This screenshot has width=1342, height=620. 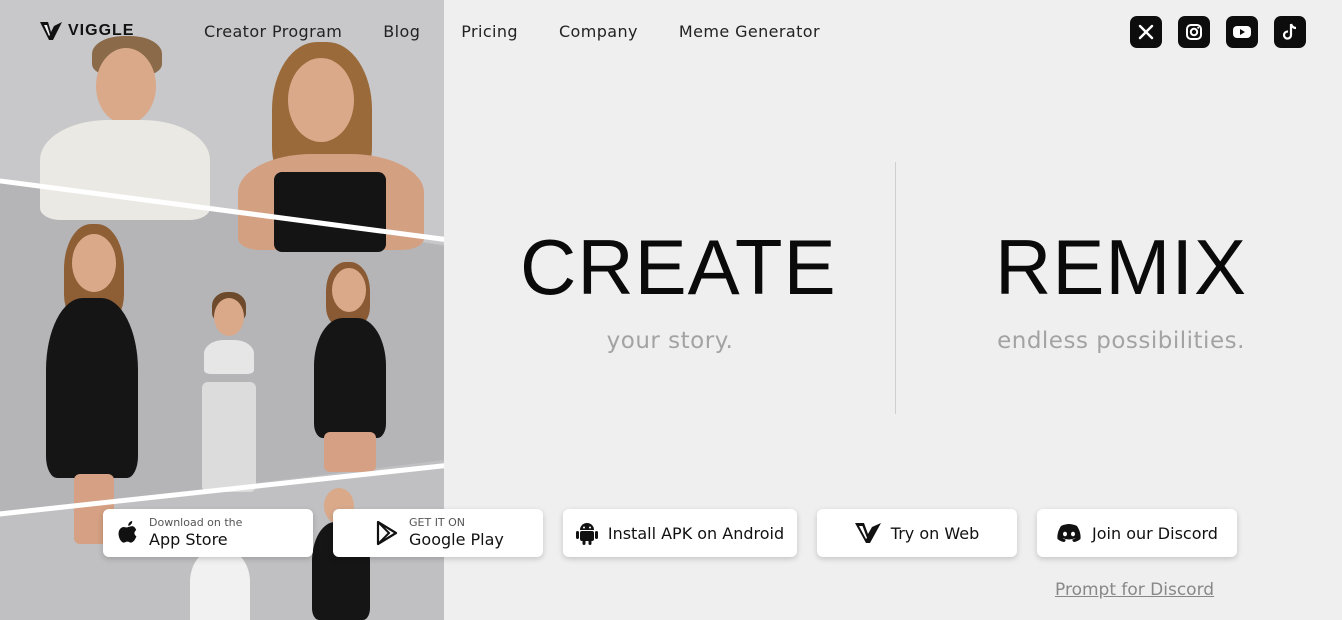 I want to click on social-links, so click(x=1218, y=32).